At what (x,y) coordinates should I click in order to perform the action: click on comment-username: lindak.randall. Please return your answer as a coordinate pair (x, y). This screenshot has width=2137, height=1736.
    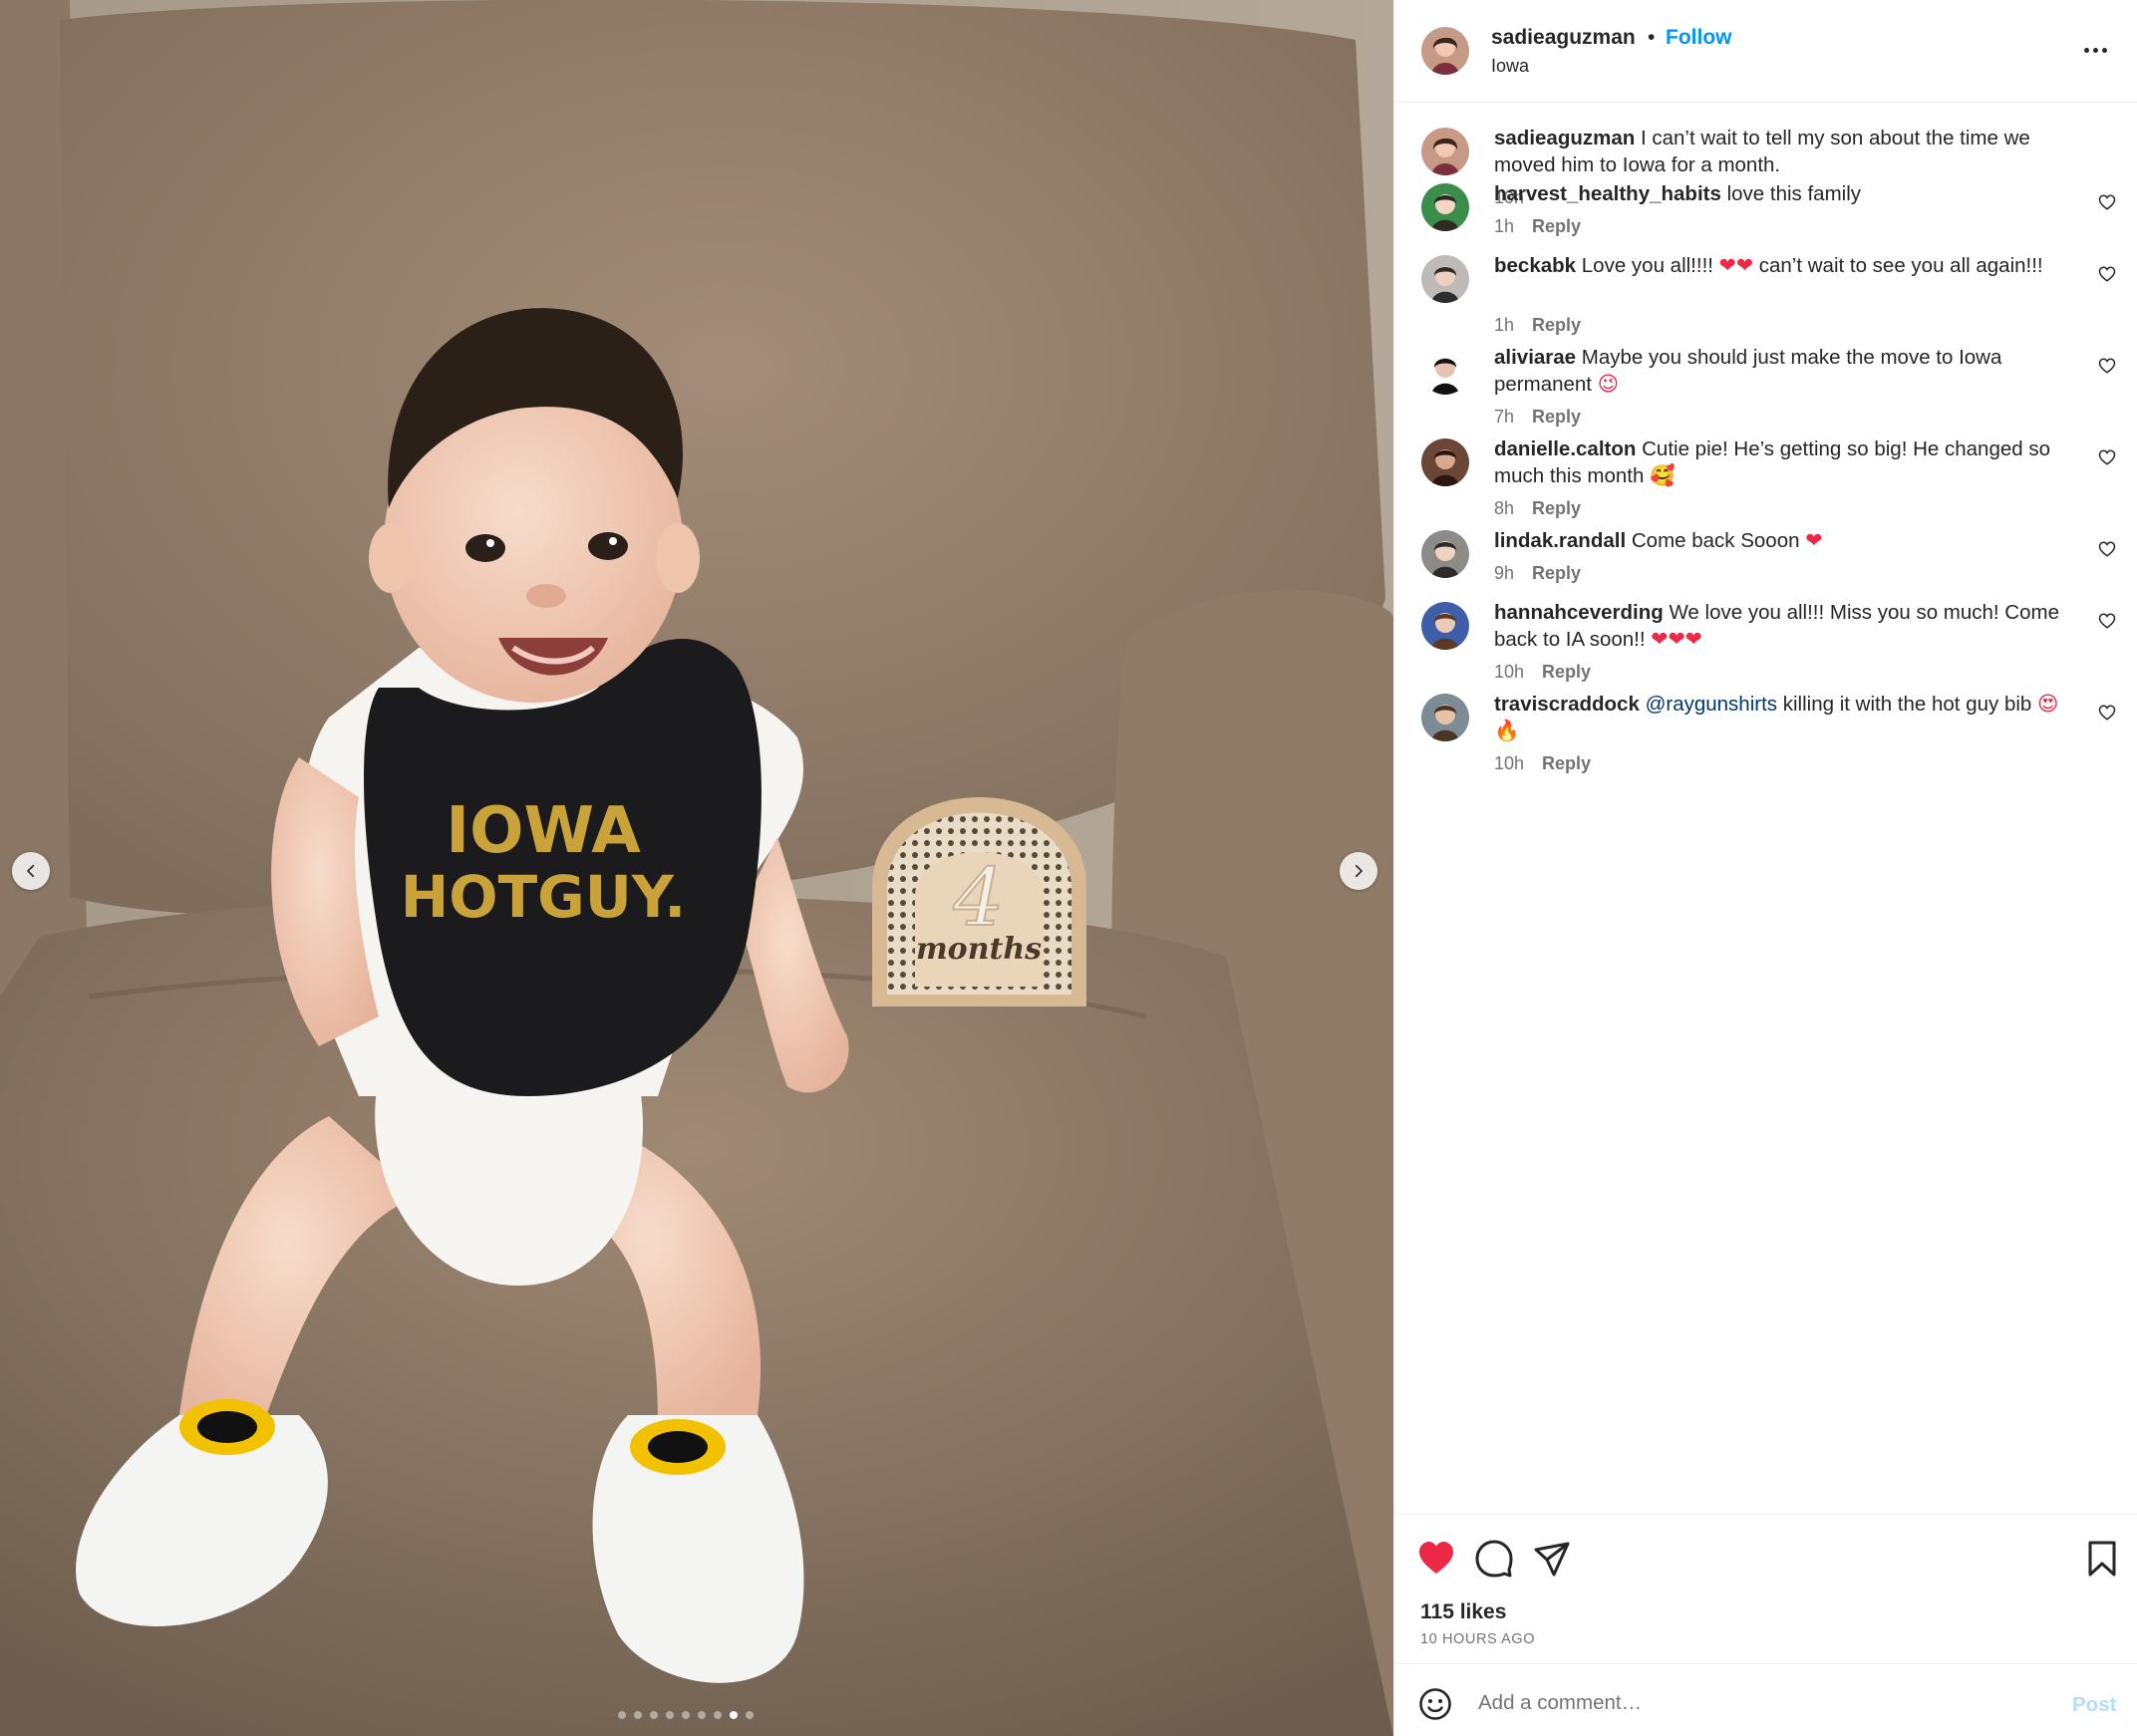
    Looking at the image, I should click on (1560, 540).